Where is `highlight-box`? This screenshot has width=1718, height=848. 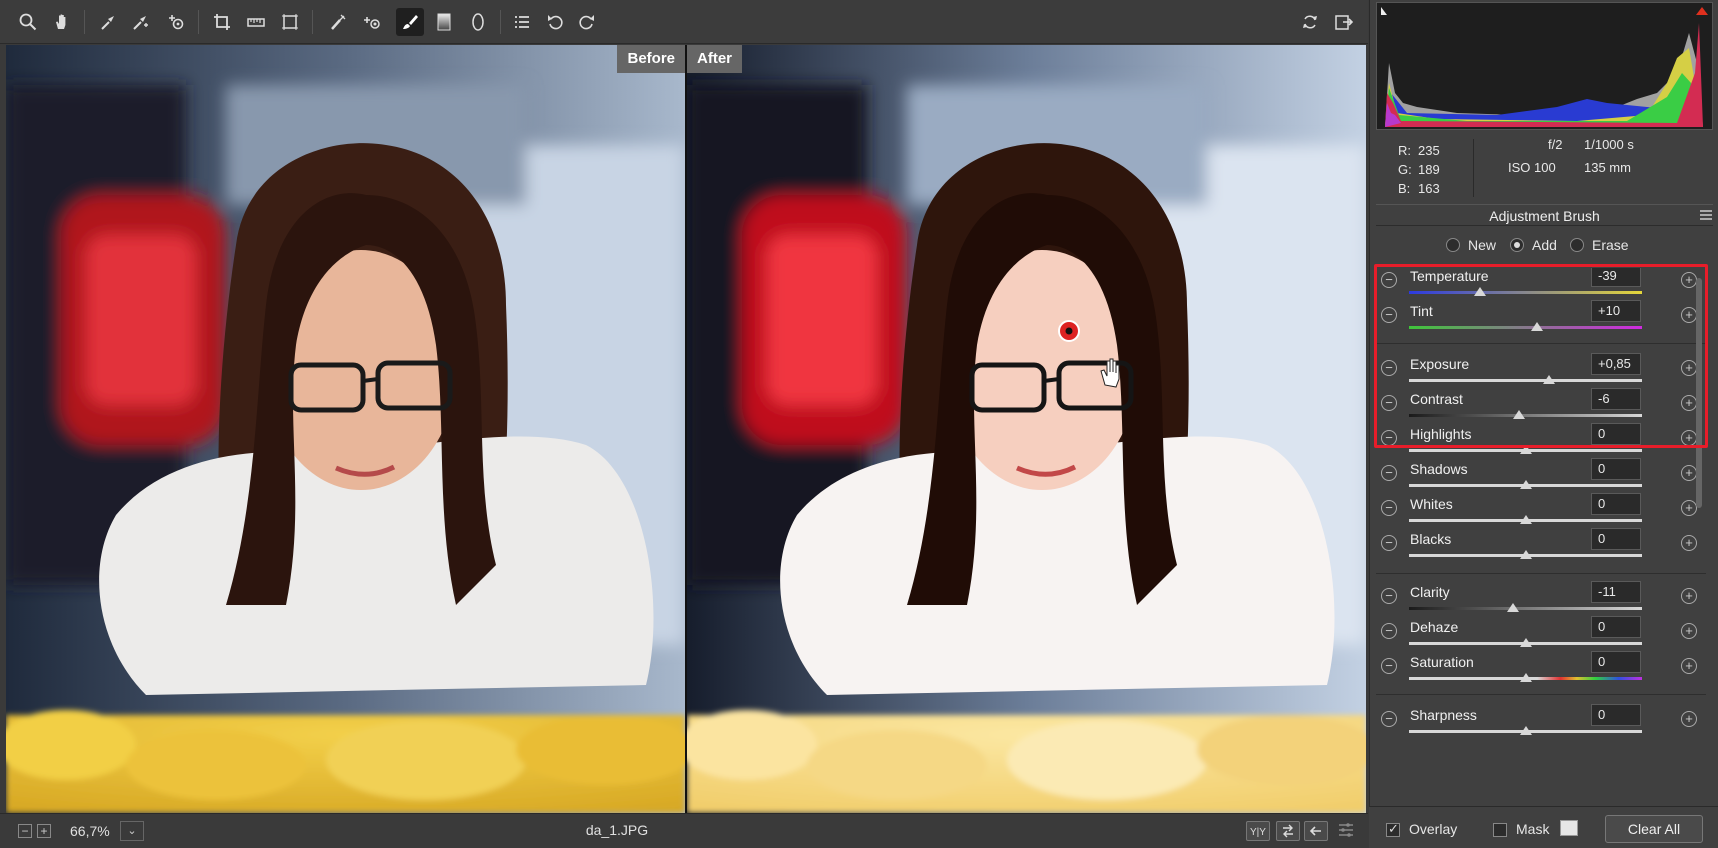 highlight-box is located at coordinates (1541, 356).